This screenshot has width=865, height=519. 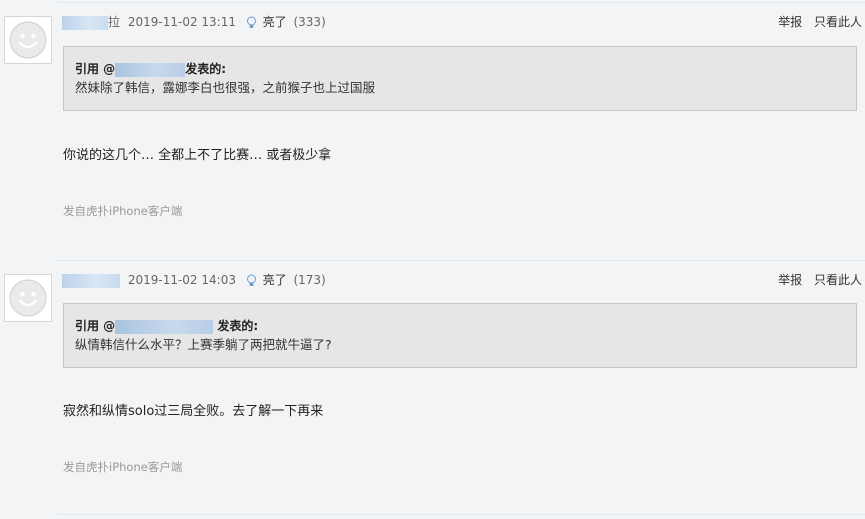 I want to click on post-time: 2019-11-02 14:03, so click(x=181, y=280).